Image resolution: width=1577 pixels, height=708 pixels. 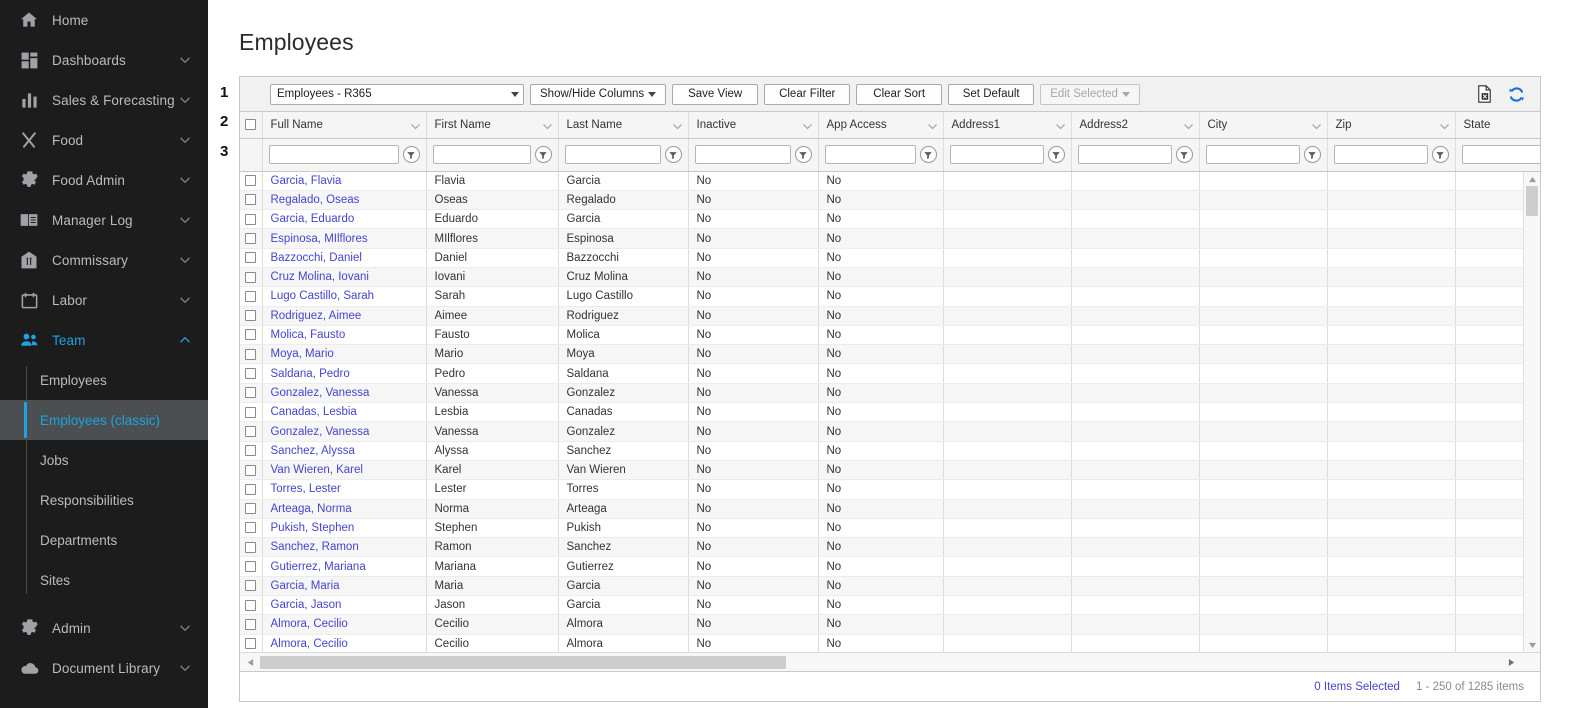 I want to click on employee-link: Pukish, Stephen, so click(x=313, y=528).